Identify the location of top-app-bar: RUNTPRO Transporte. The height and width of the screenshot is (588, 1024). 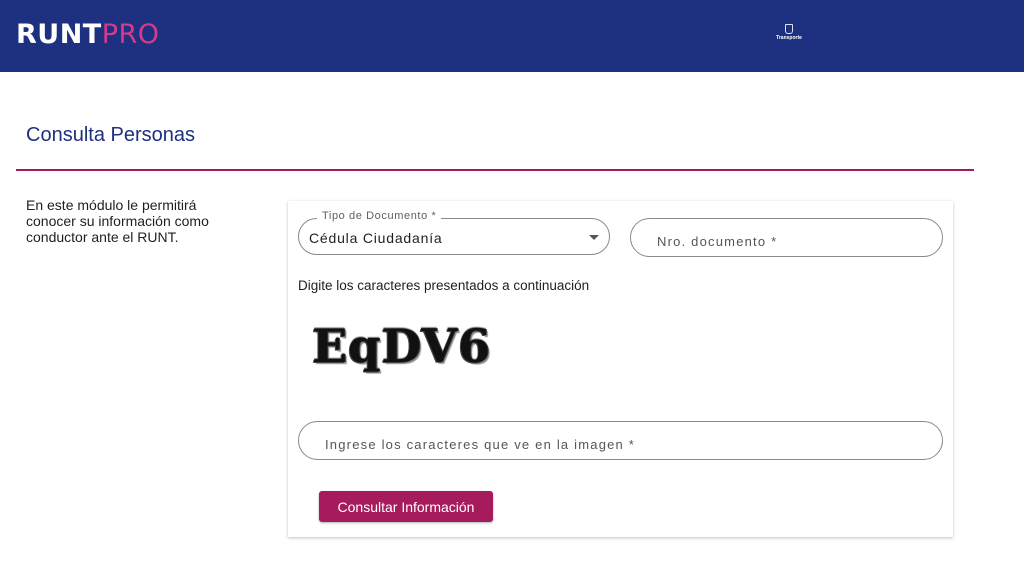
(512, 36).